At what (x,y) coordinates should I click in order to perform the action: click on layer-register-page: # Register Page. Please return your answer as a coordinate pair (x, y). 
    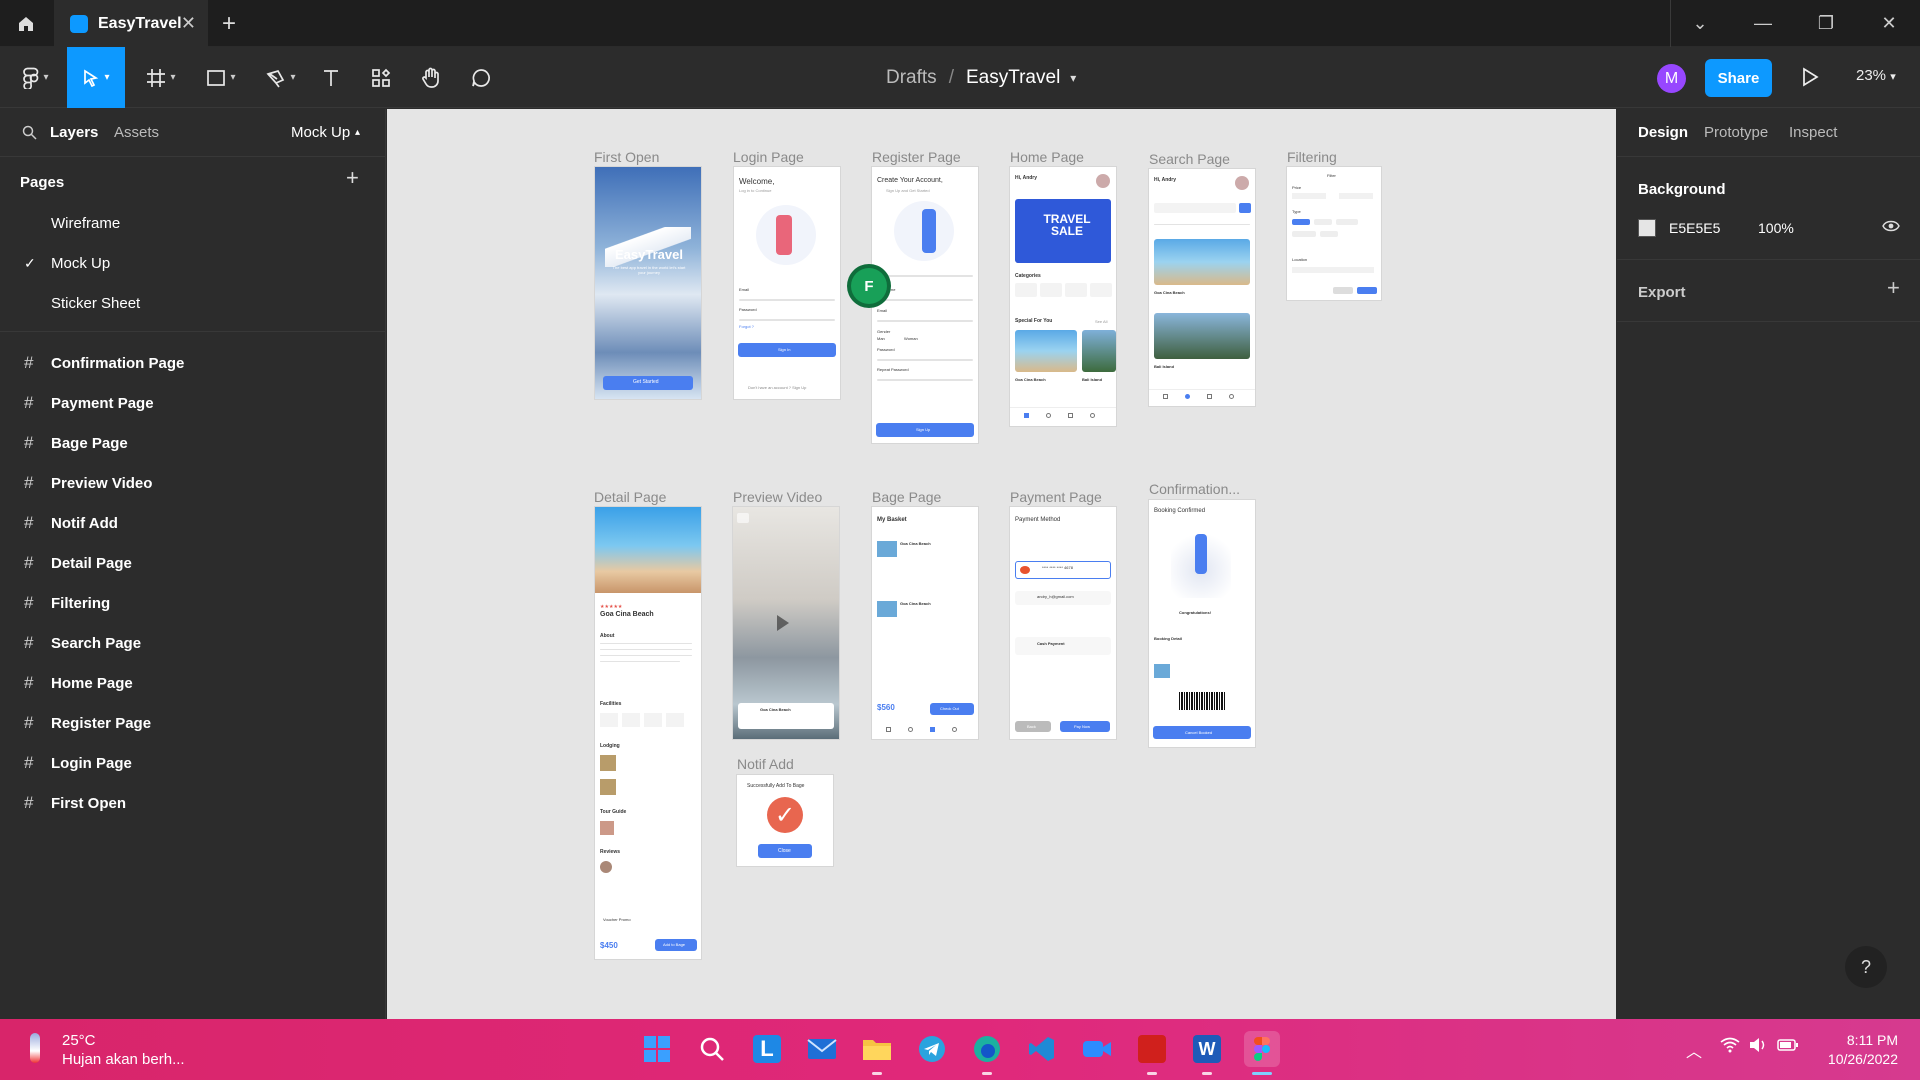
    Looking at the image, I should click on (193, 723).